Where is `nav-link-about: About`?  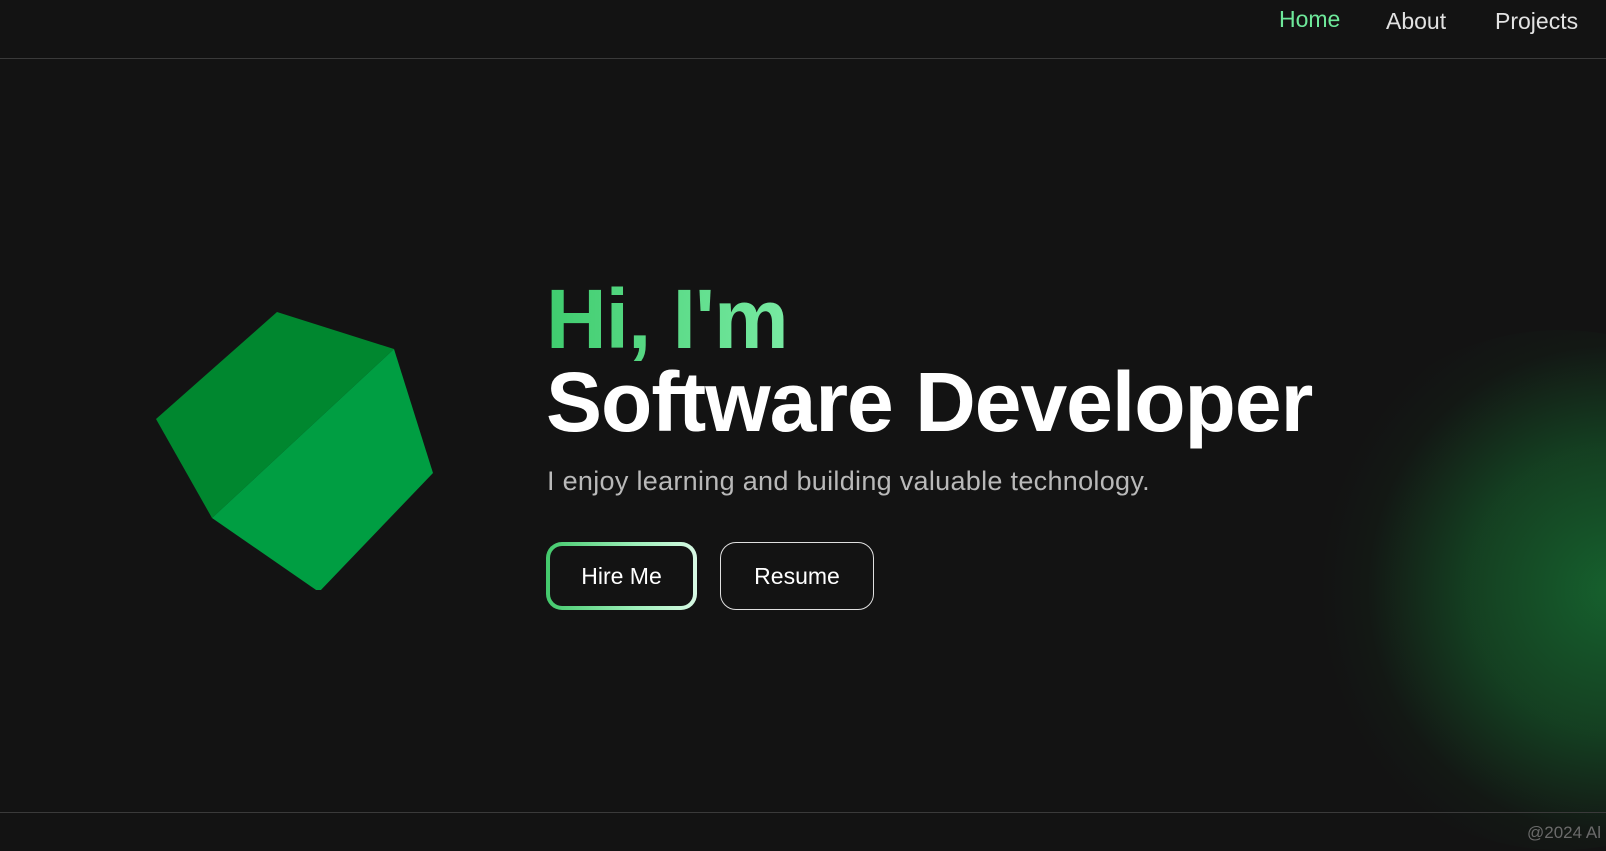
nav-link-about: About is located at coordinates (1416, 21).